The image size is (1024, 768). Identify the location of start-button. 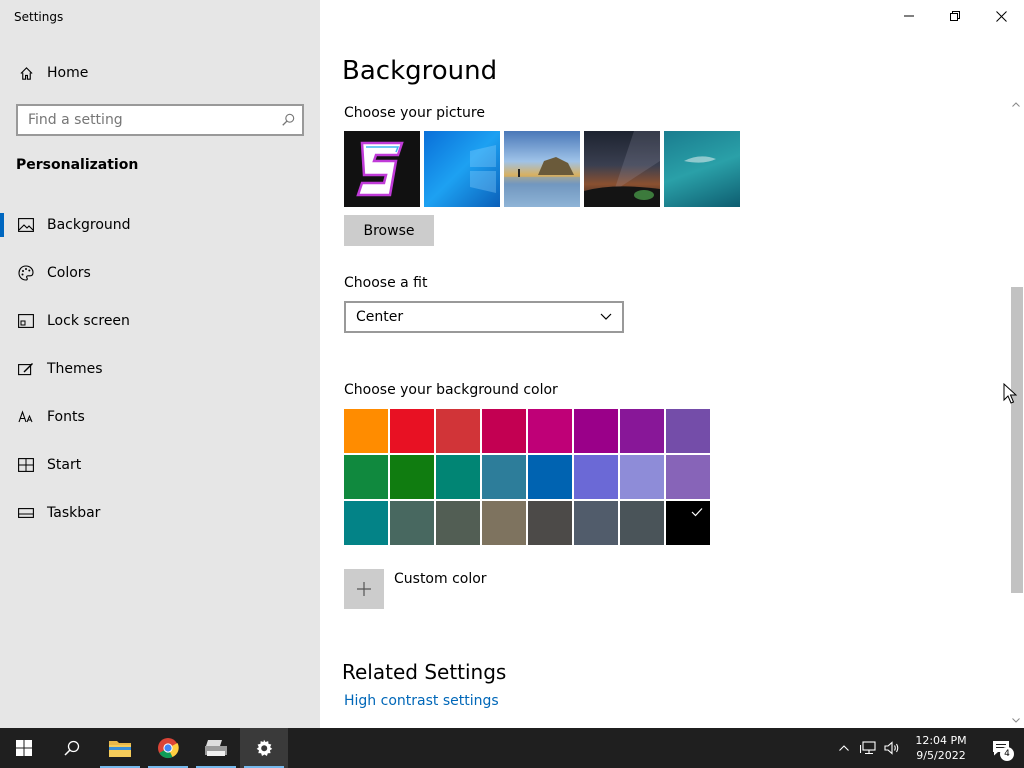
(24, 748).